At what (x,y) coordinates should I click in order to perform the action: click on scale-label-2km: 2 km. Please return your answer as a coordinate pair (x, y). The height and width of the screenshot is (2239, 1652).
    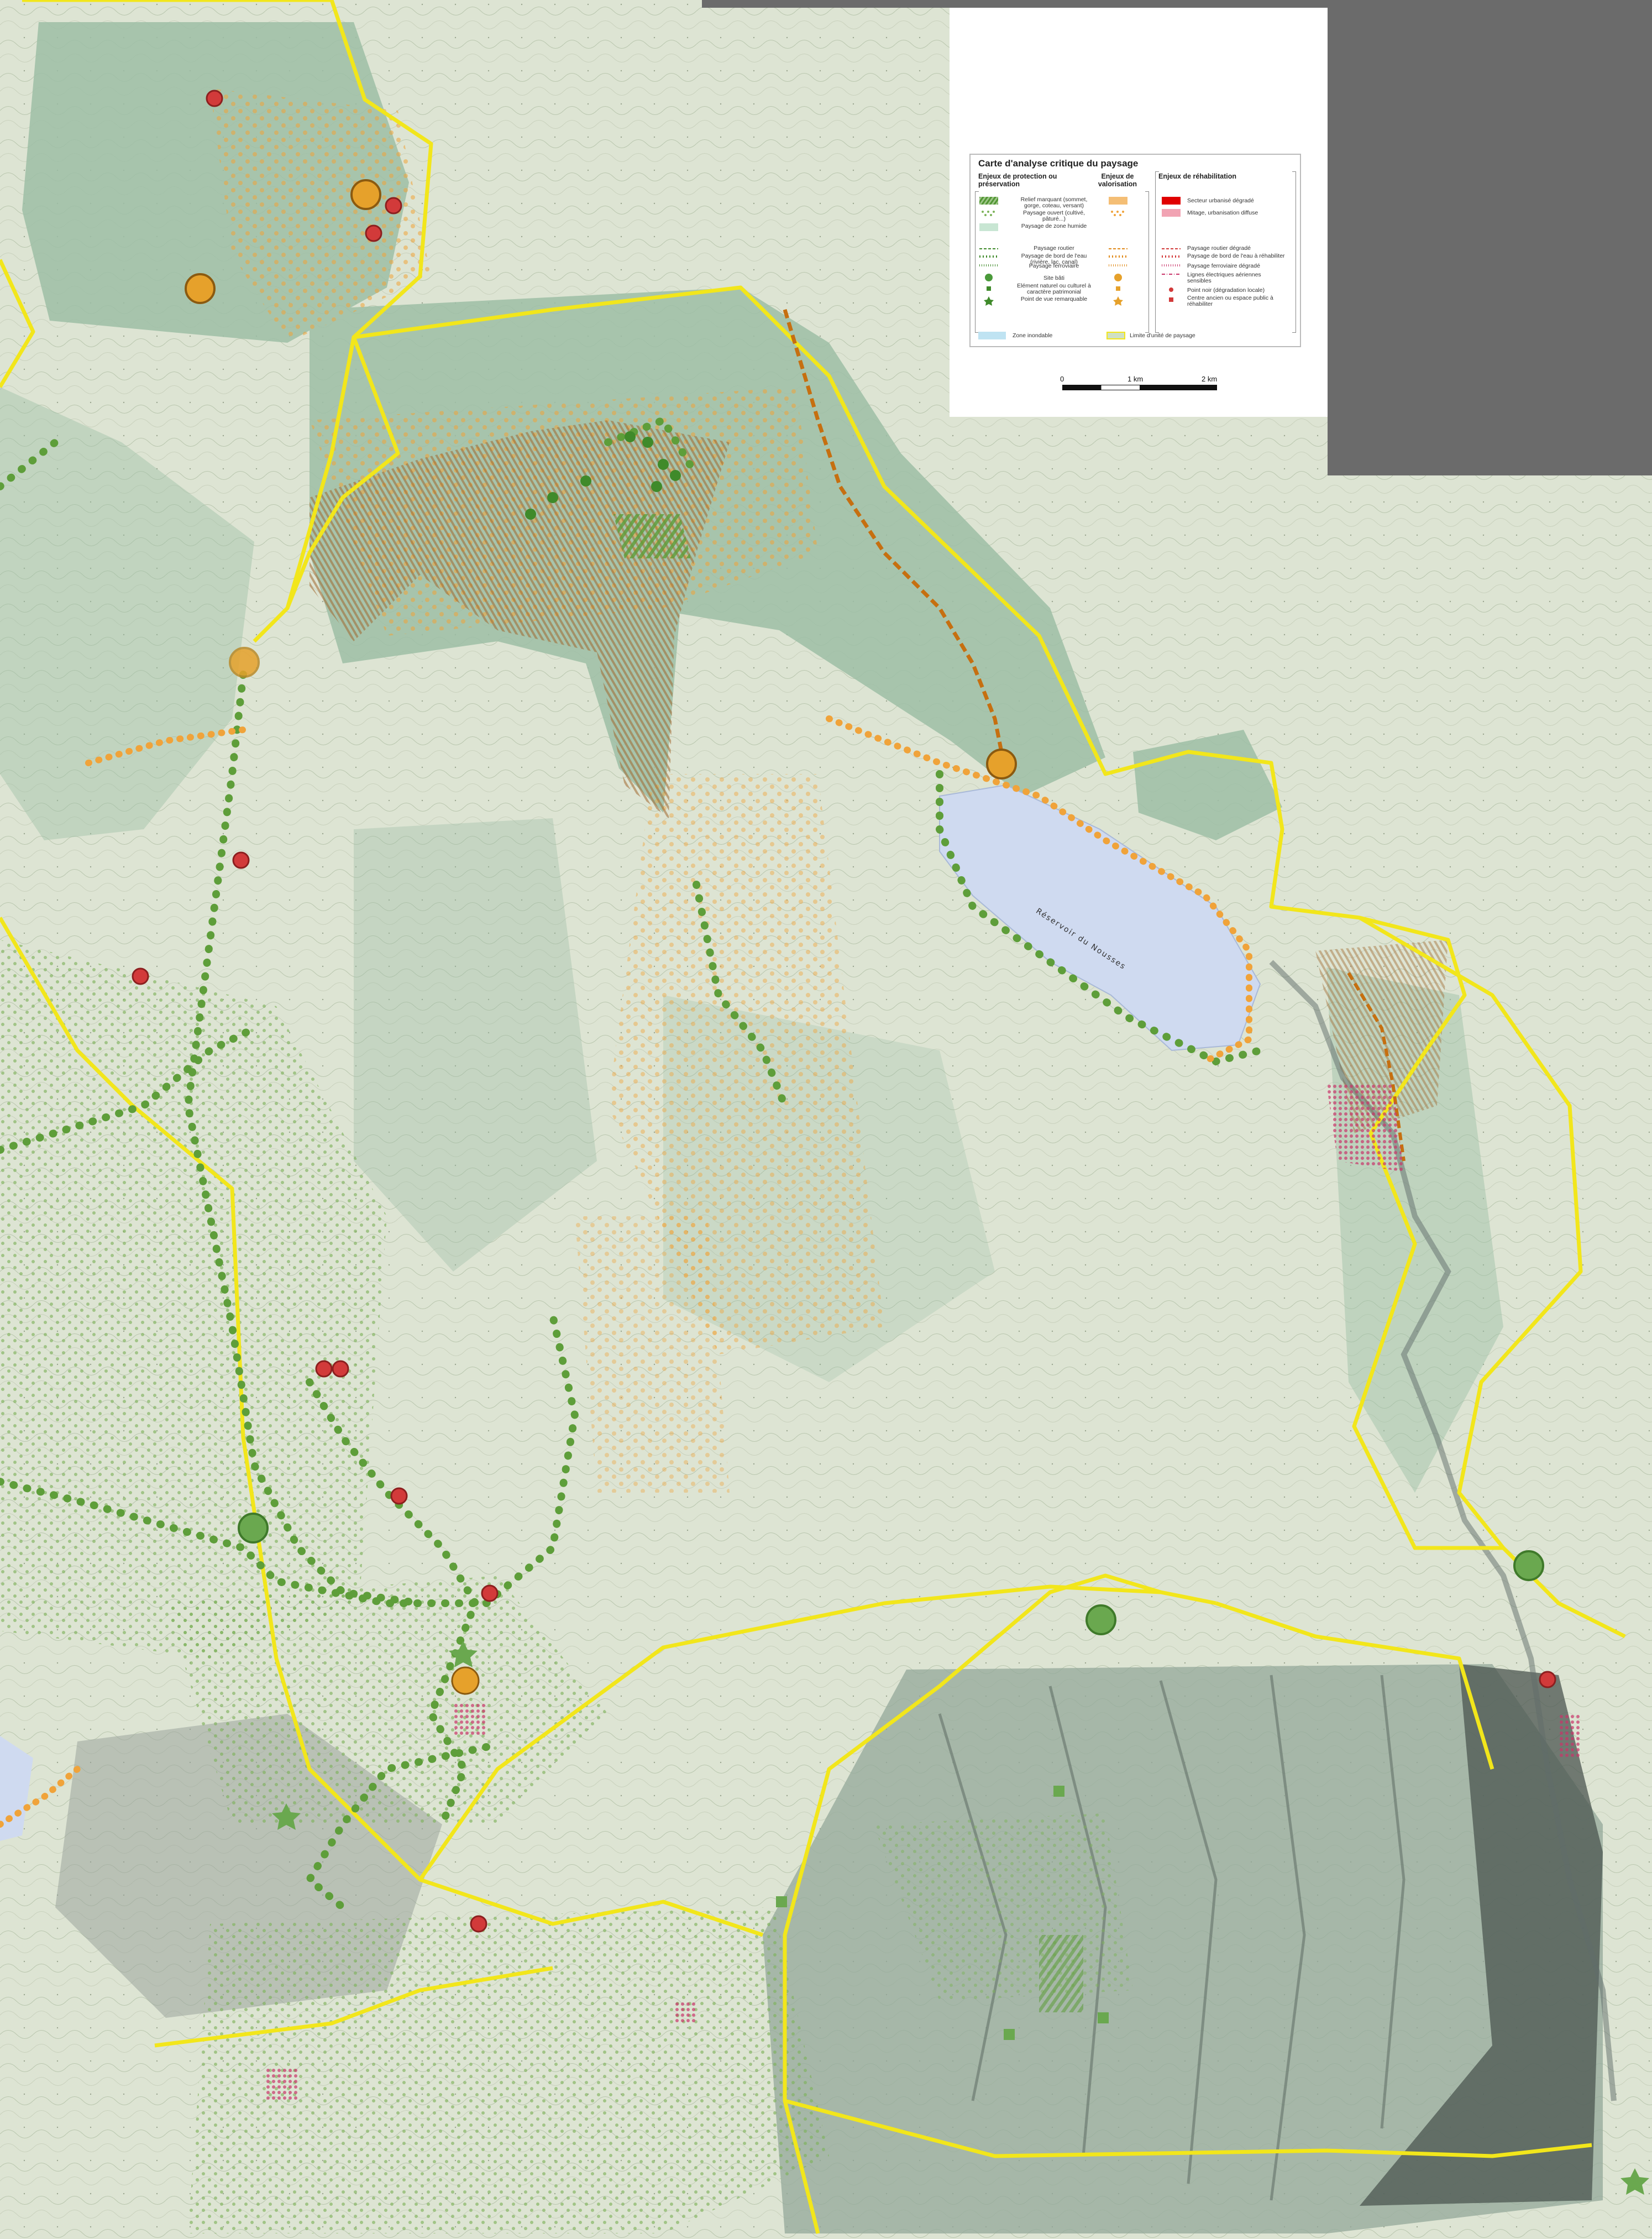
    Looking at the image, I should click on (1210, 379).